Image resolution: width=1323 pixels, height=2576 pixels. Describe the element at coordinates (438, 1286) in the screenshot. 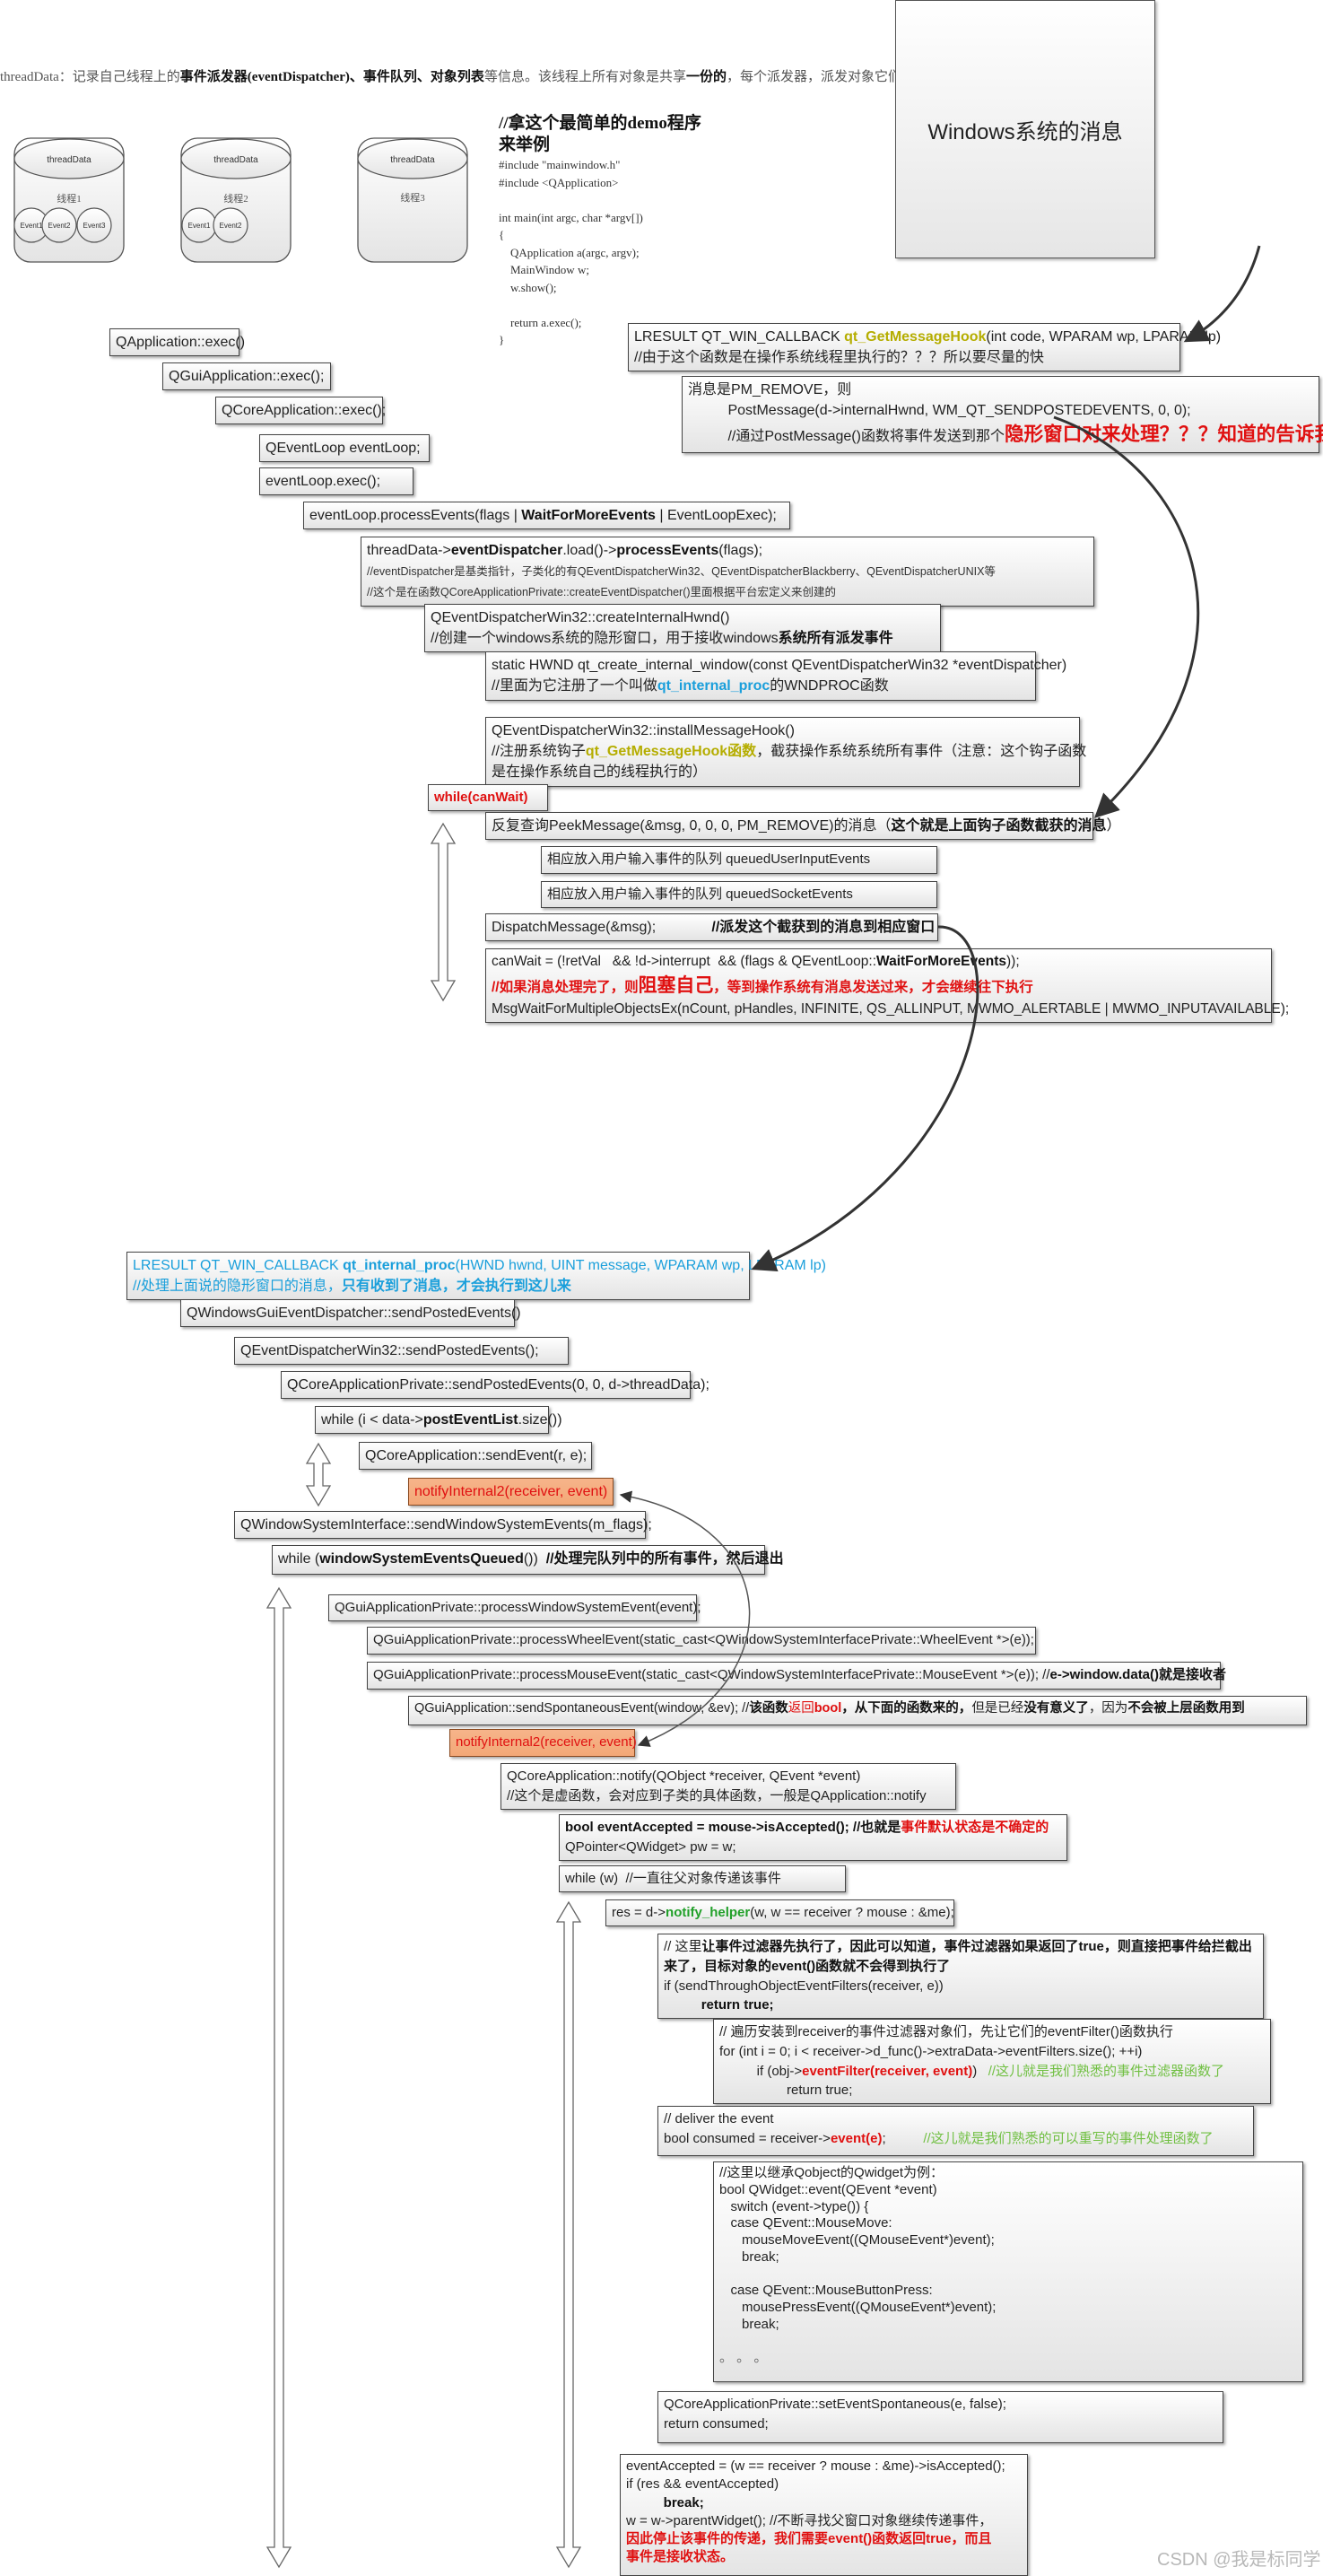

I see `code-line: //处理上面说的隐形窗口的消息，只有收到了消息，才会执行到这儿来` at that location.